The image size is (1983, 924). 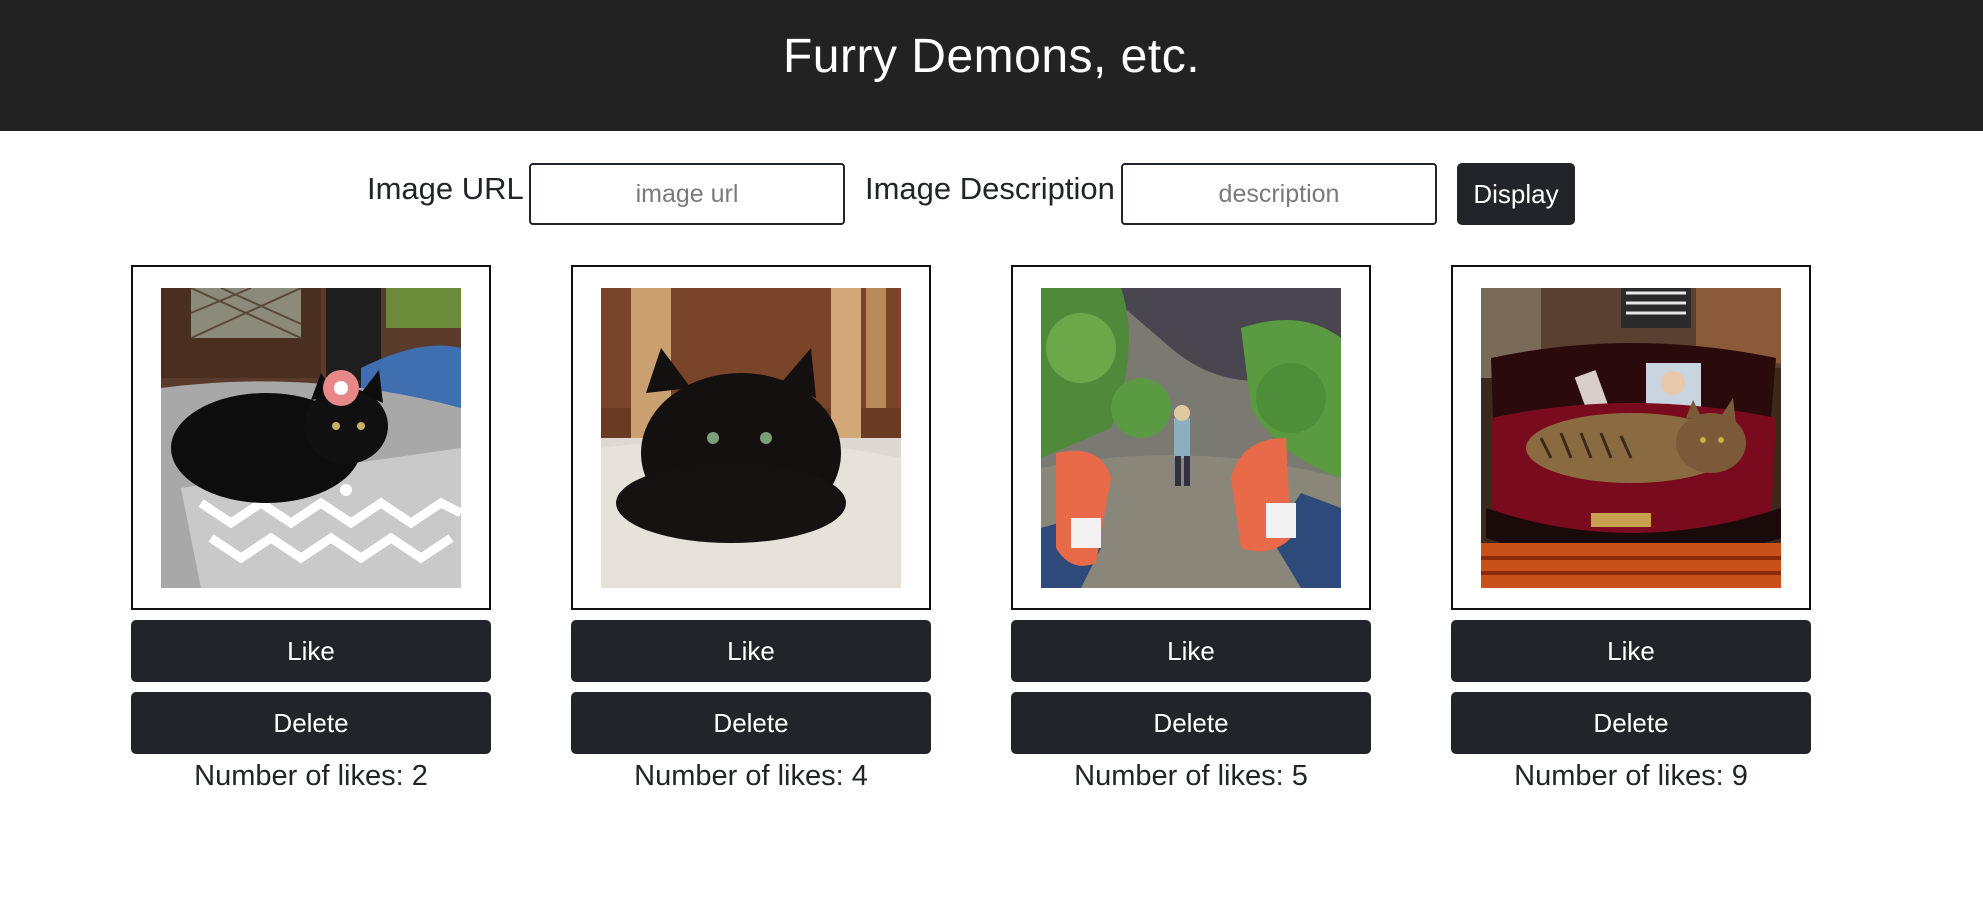 I want to click on app-header: Furry Demons, etc., so click(x=991, y=65).